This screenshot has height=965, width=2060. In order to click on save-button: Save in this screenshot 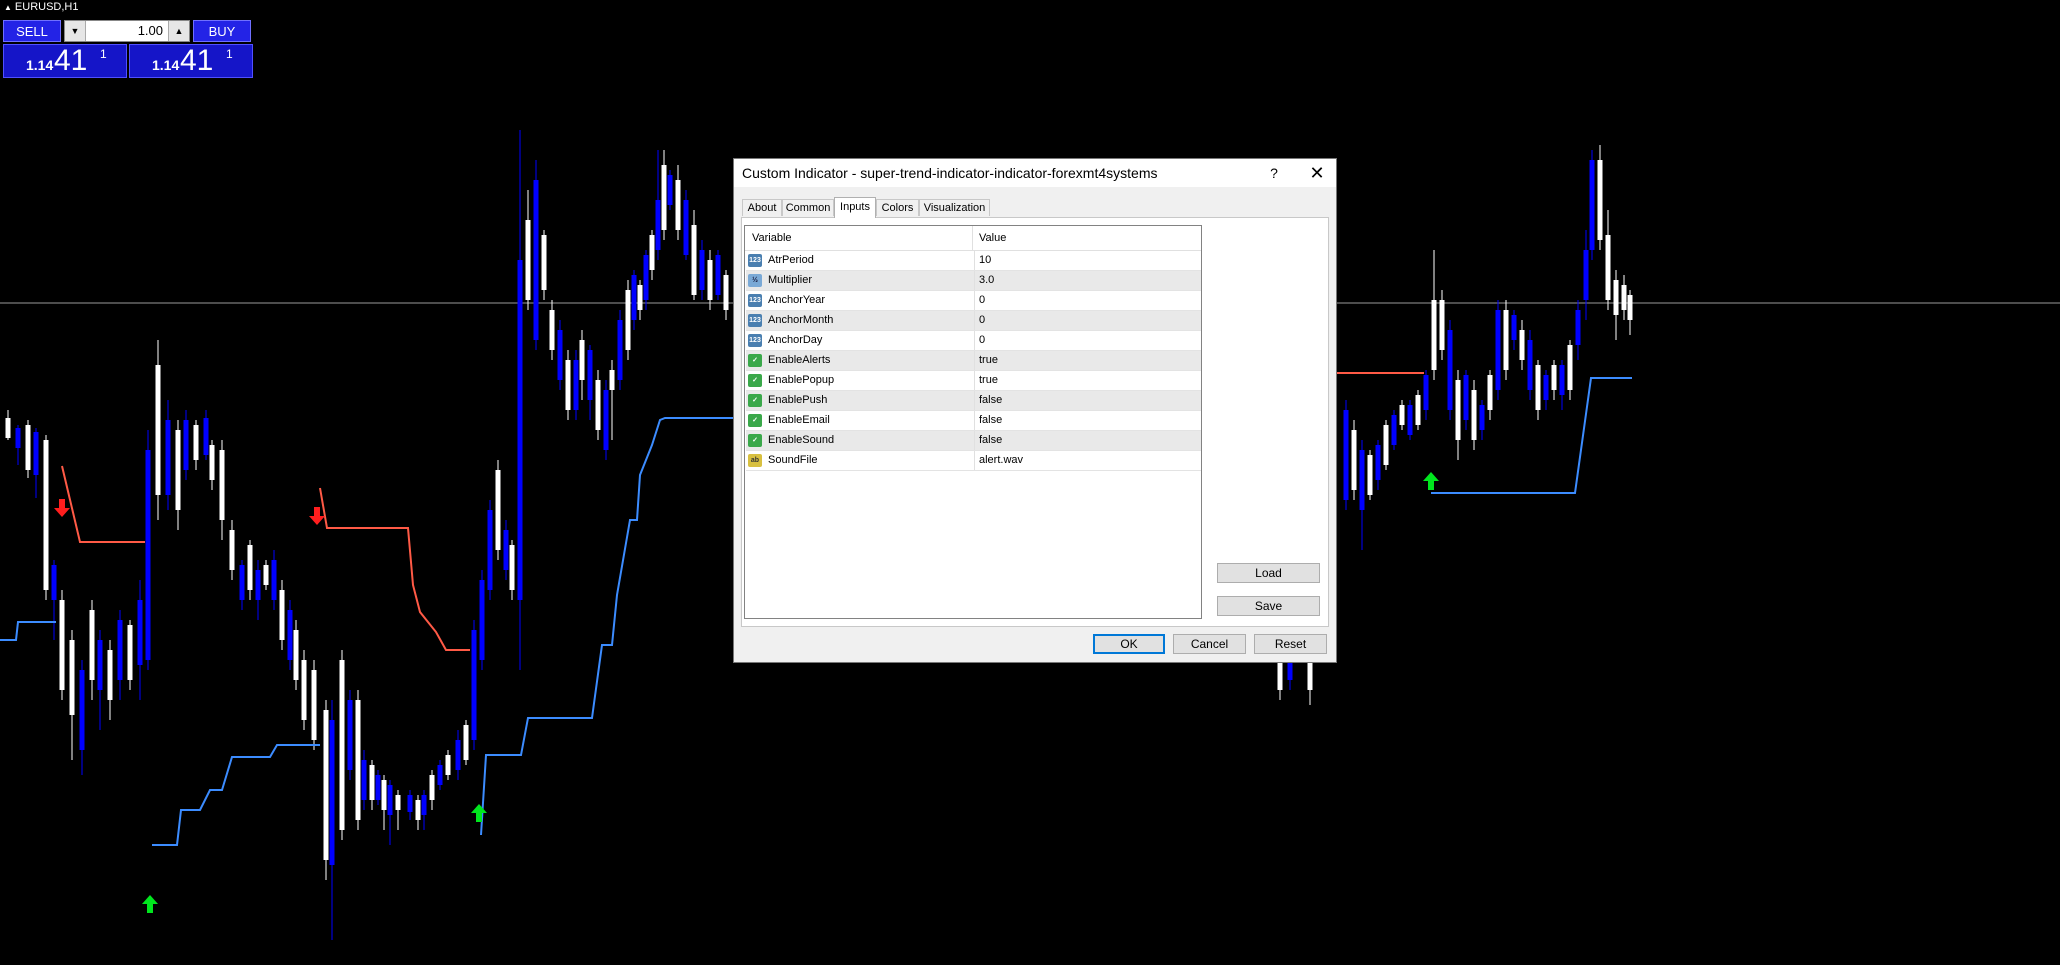, I will do `click(1268, 606)`.